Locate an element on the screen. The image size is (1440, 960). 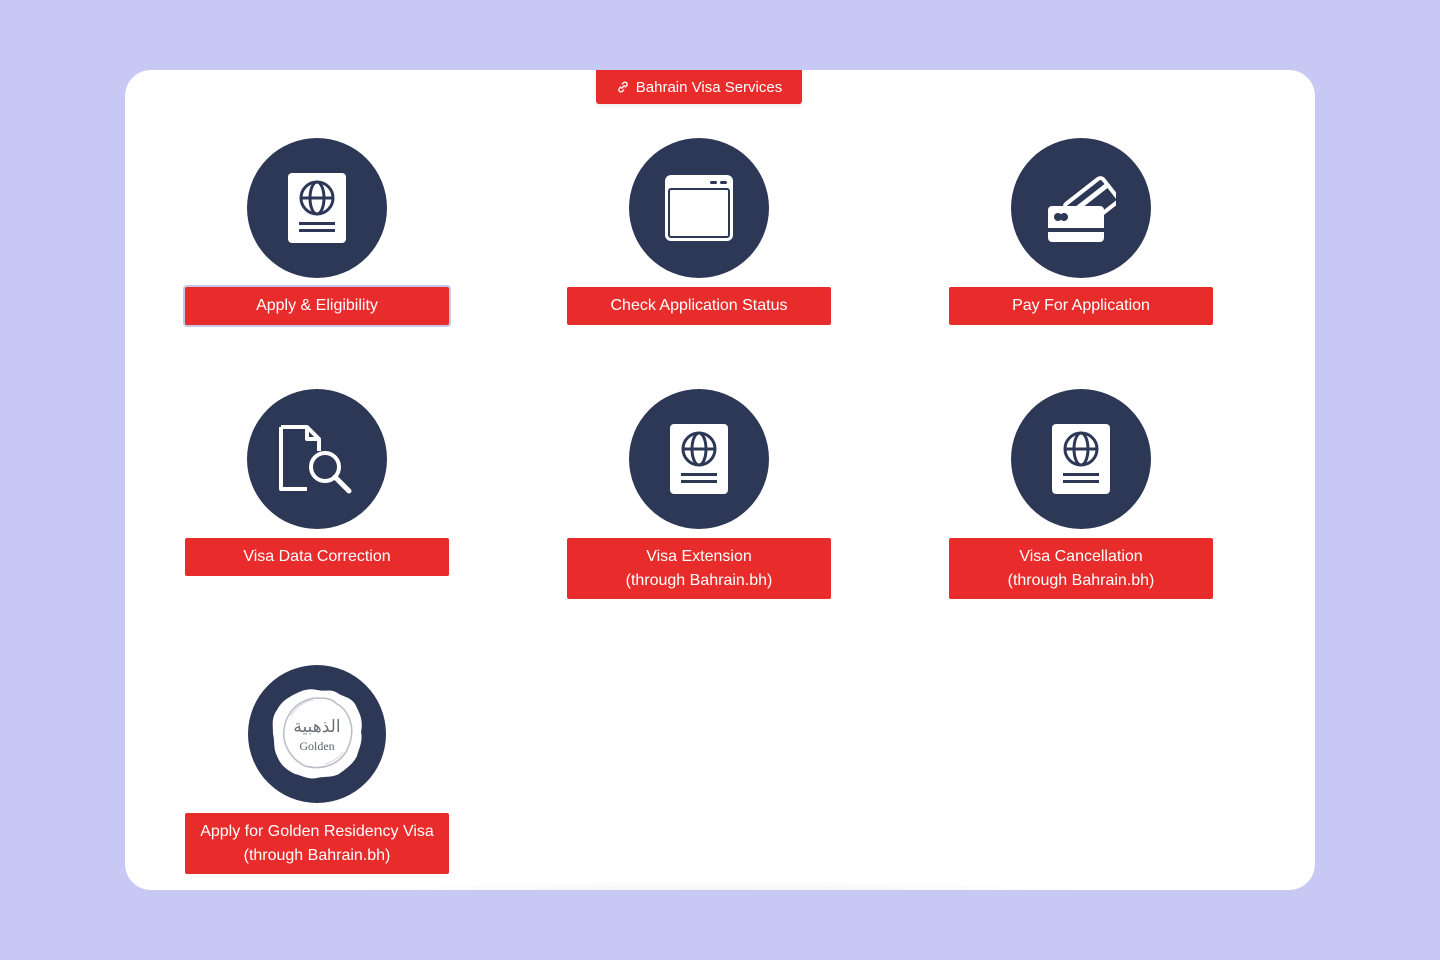
browser-window-icon is located at coordinates (699, 208).